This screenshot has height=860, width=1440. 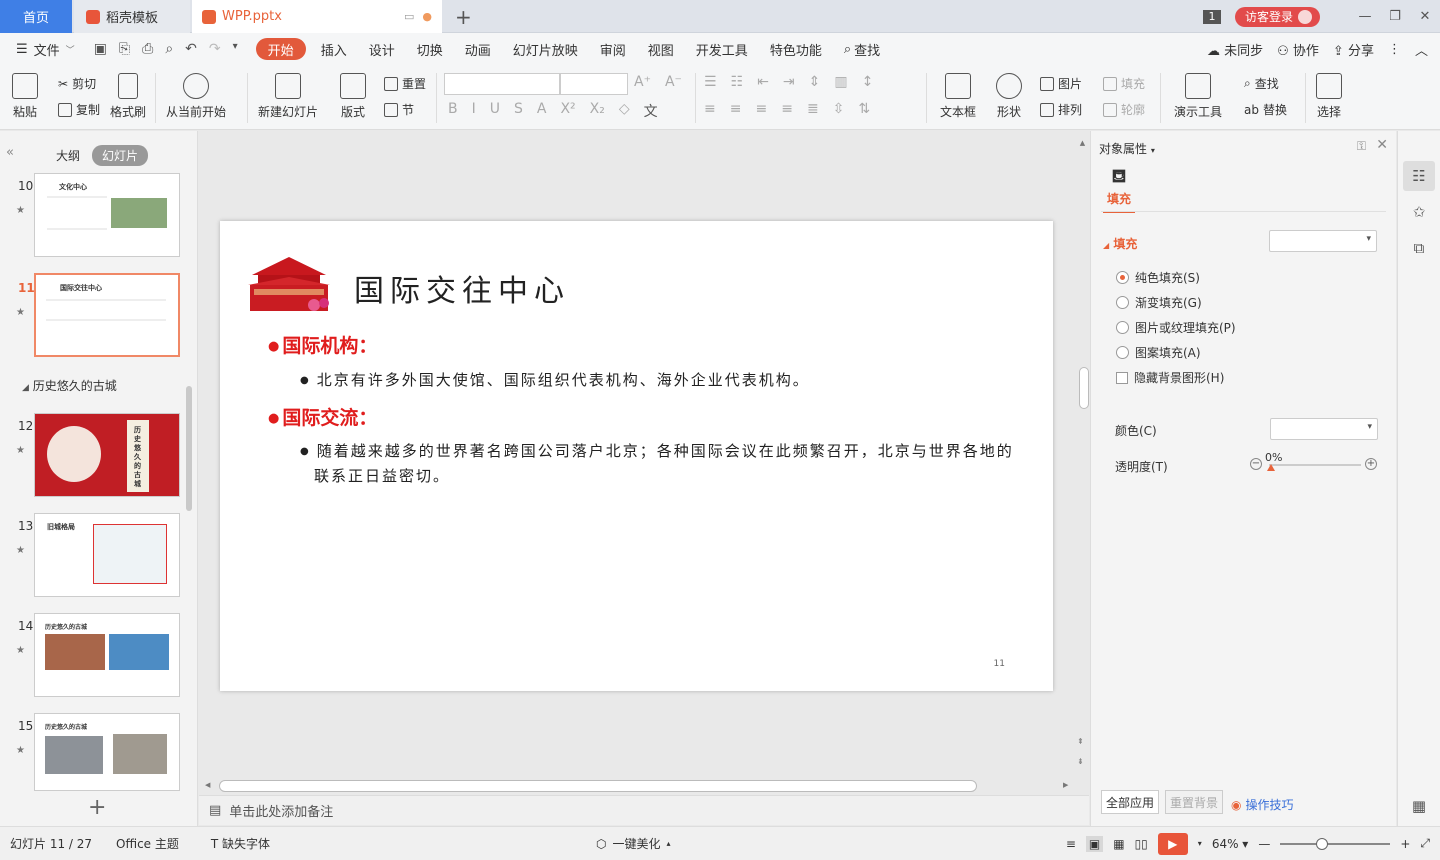 What do you see at coordinates (100, 49) in the screenshot?
I see `save-icon: ▣` at bounding box center [100, 49].